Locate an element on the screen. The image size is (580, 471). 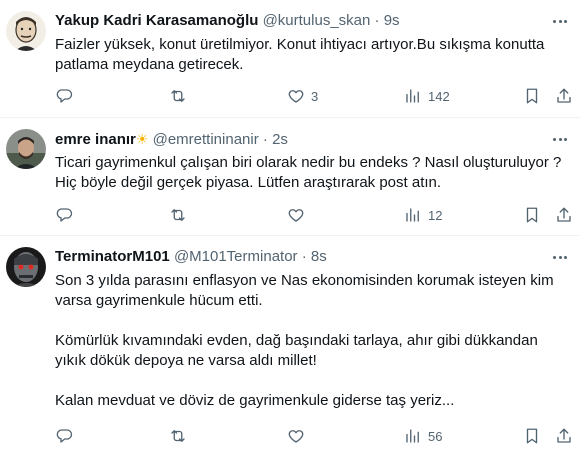
user-handle: @emrettininanir is located at coordinates (206, 139).